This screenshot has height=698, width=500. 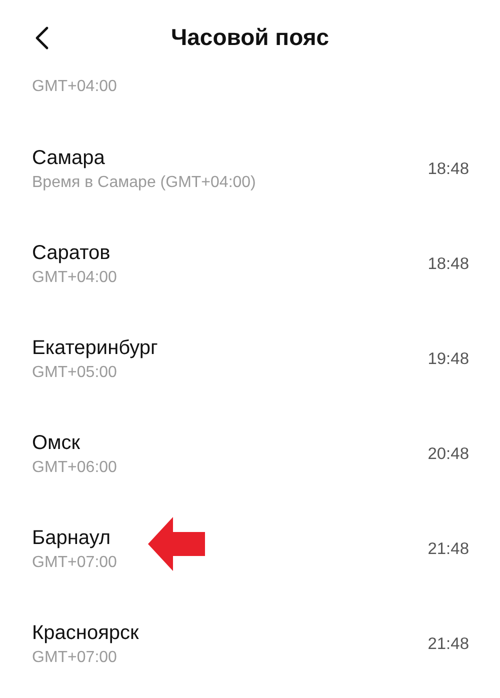 I want to click on timezone-row: Самара Время в Самаре (GMT+04:00) 18:48, so click(x=250, y=169).